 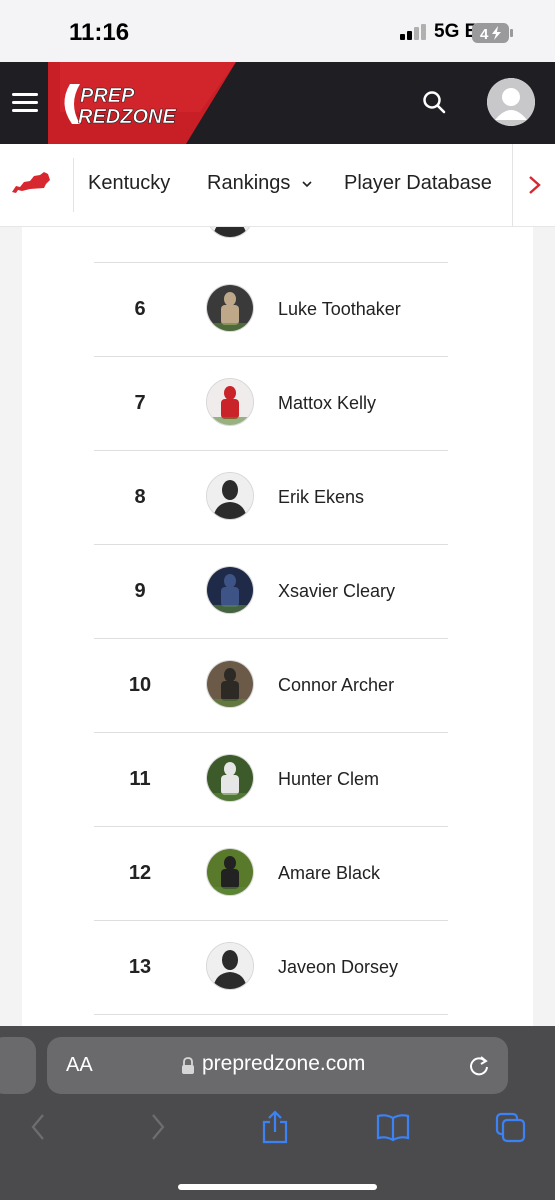 I want to click on player-name: Luke Toothaker, so click(x=339, y=309).